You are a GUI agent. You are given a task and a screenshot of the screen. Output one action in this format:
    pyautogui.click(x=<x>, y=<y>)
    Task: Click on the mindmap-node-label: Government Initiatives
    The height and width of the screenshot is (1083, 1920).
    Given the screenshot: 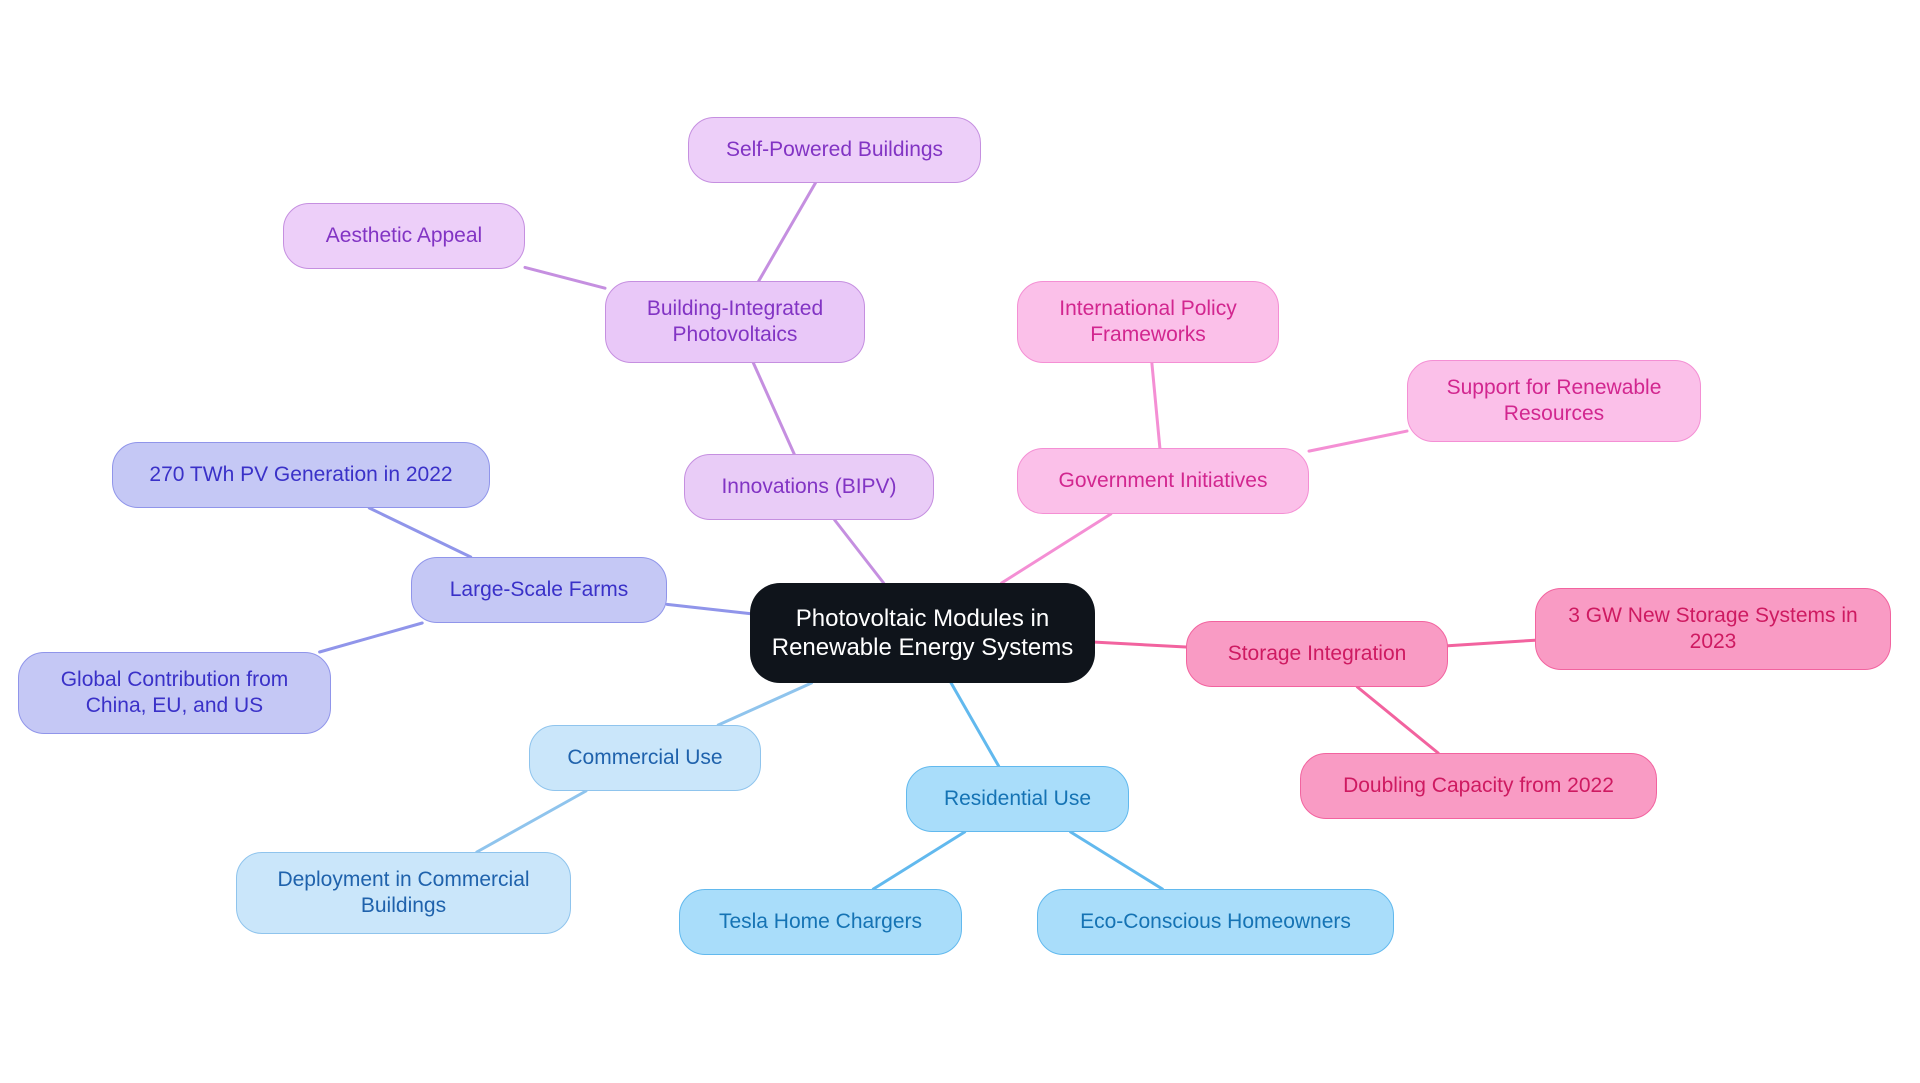 What is the action you would take?
    pyautogui.click(x=1163, y=481)
    